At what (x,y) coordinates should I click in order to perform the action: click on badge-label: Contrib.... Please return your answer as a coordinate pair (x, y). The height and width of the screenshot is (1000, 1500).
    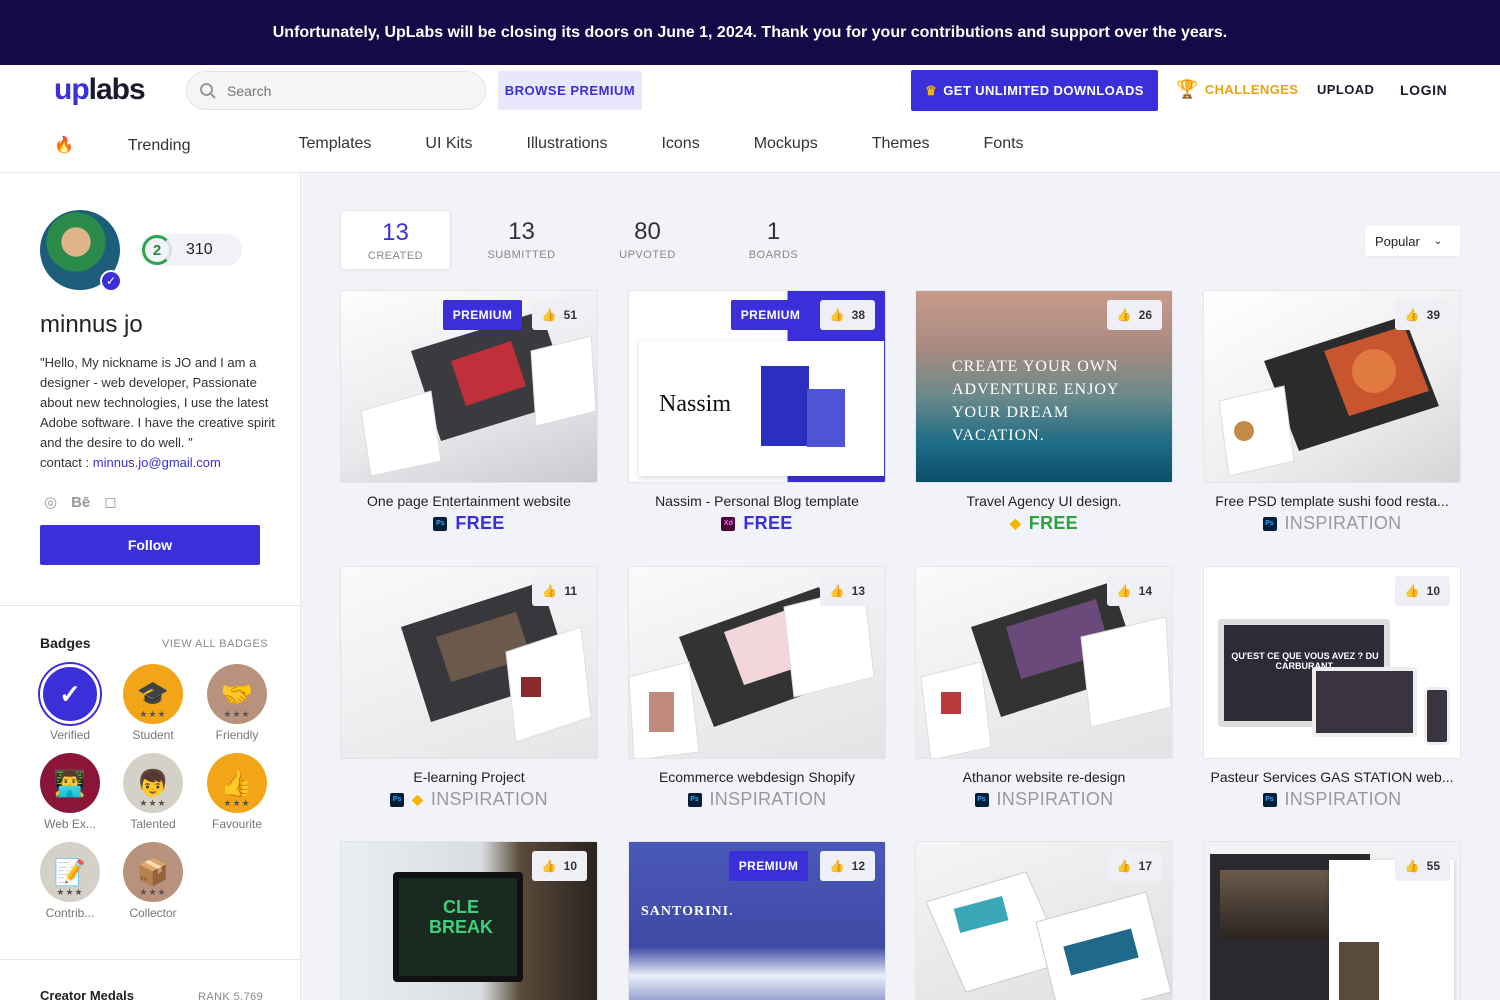
    Looking at the image, I should click on (70, 913).